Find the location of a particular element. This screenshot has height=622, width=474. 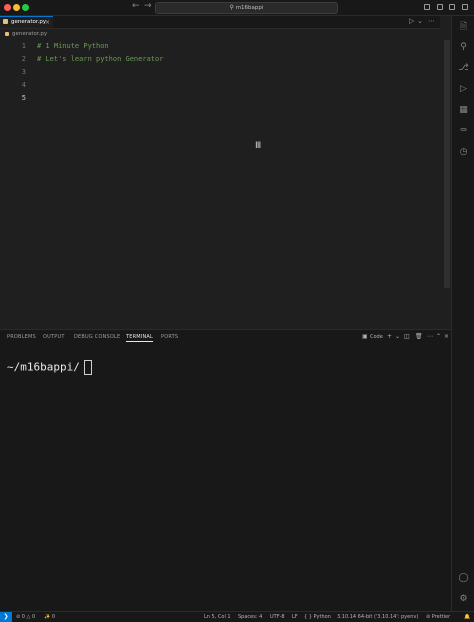

tab-ports: PORTS is located at coordinates (169, 337).